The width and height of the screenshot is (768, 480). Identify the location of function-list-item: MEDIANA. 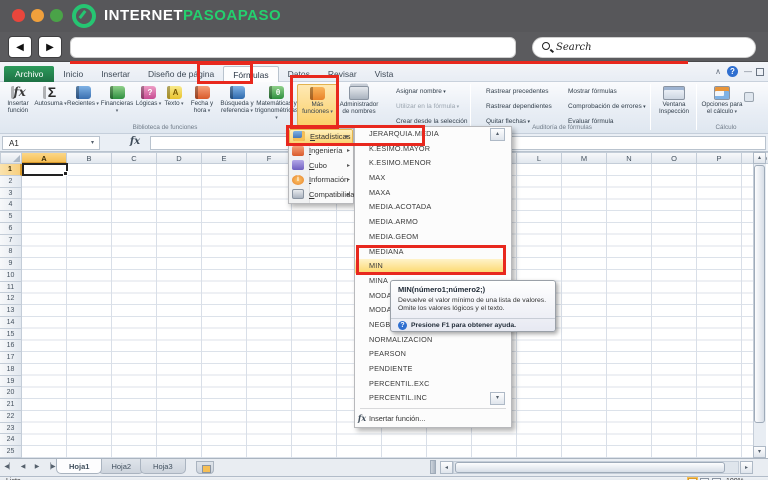
(430, 252).